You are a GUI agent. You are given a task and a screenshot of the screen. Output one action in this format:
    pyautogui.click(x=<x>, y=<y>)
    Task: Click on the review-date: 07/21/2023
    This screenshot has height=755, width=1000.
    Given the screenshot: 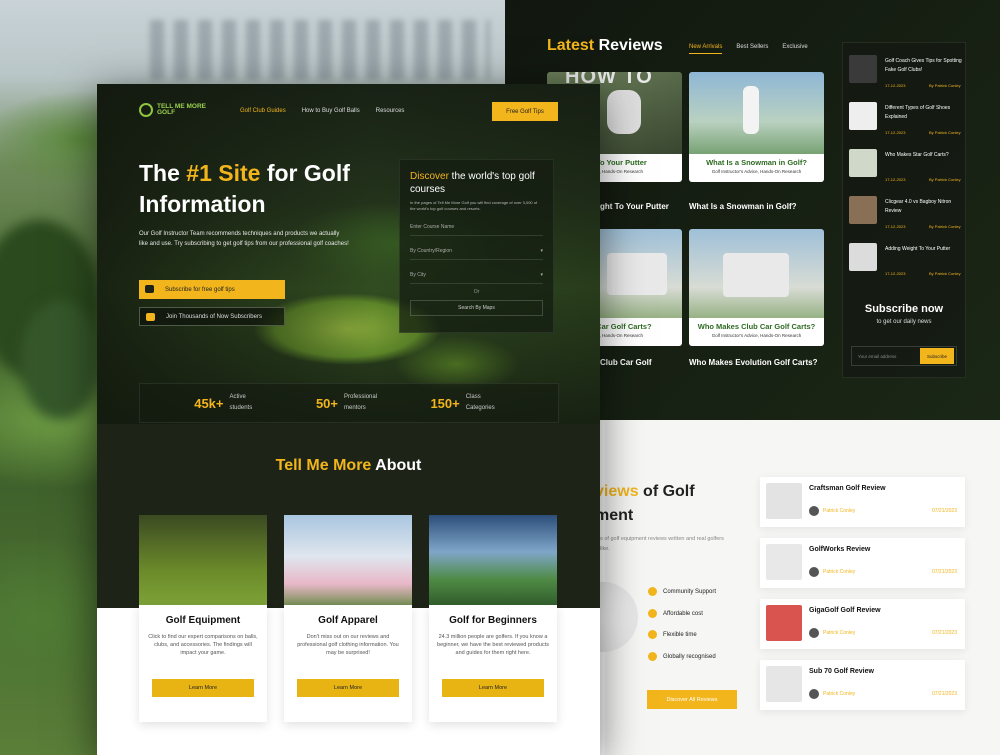 What is the action you would take?
    pyautogui.click(x=944, y=511)
    